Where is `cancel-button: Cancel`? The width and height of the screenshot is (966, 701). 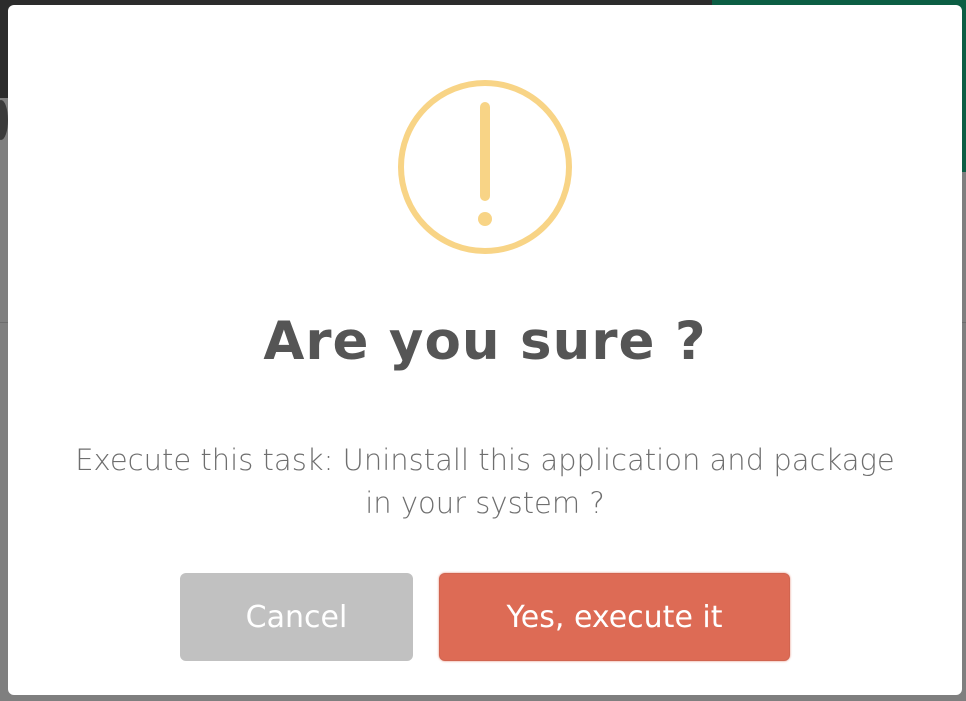
cancel-button: Cancel is located at coordinates (296, 617).